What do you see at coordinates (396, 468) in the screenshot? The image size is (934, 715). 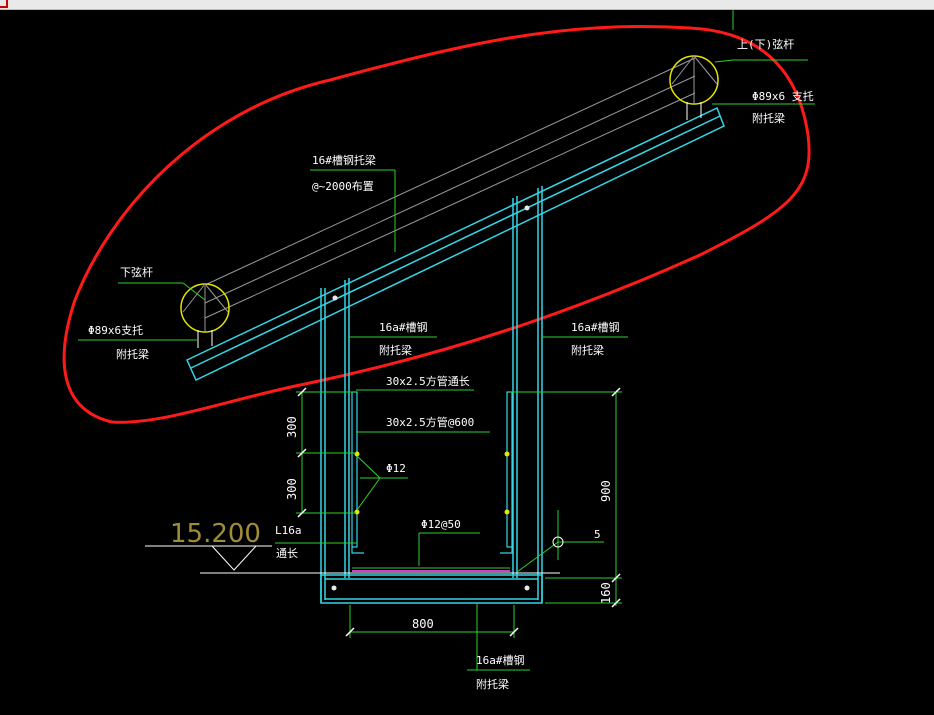 I see `label-rebar: Φ12` at bounding box center [396, 468].